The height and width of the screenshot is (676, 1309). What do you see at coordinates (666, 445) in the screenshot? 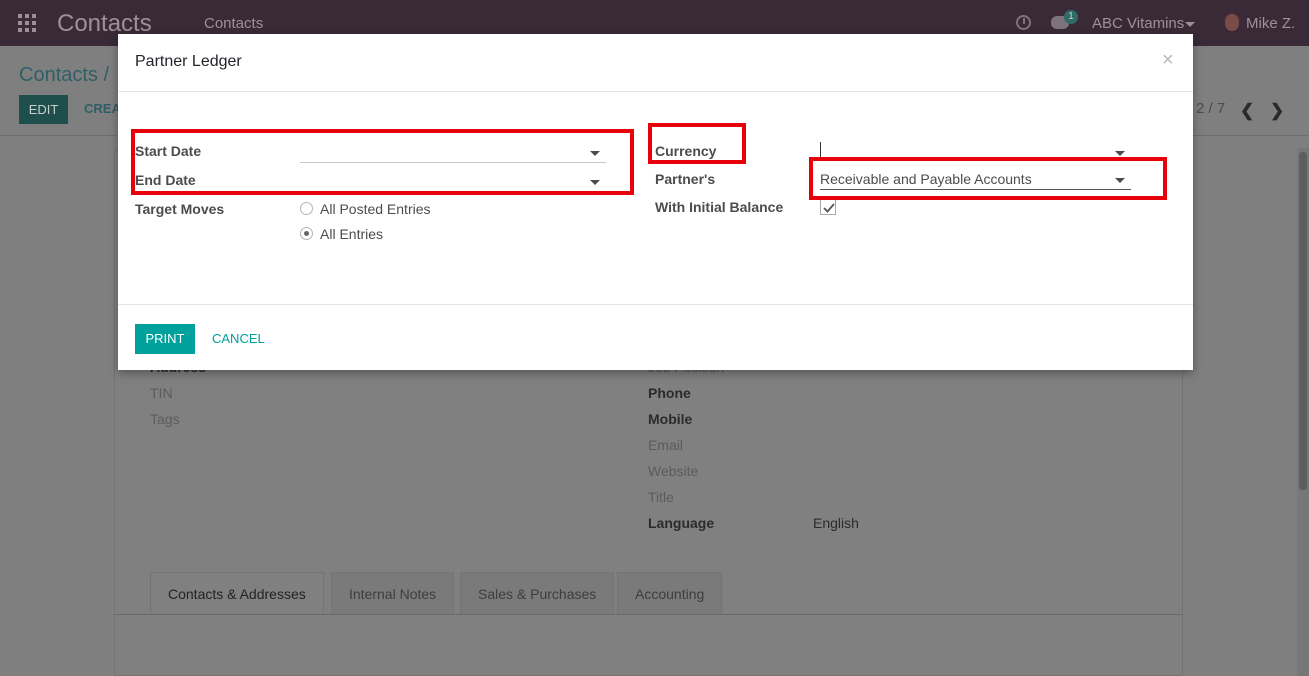
I see `email-label: Email` at bounding box center [666, 445].